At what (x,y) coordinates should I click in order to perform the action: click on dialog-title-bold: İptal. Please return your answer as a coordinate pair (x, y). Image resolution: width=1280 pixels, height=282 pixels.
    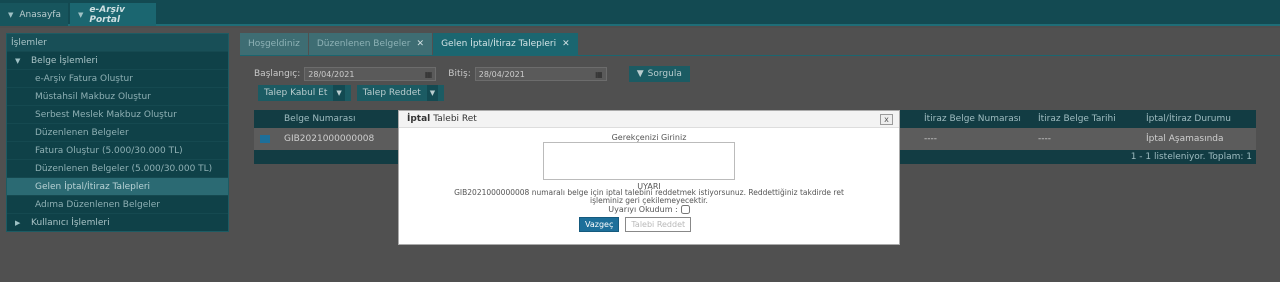
    Looking at the image, I should click on (419, 119).